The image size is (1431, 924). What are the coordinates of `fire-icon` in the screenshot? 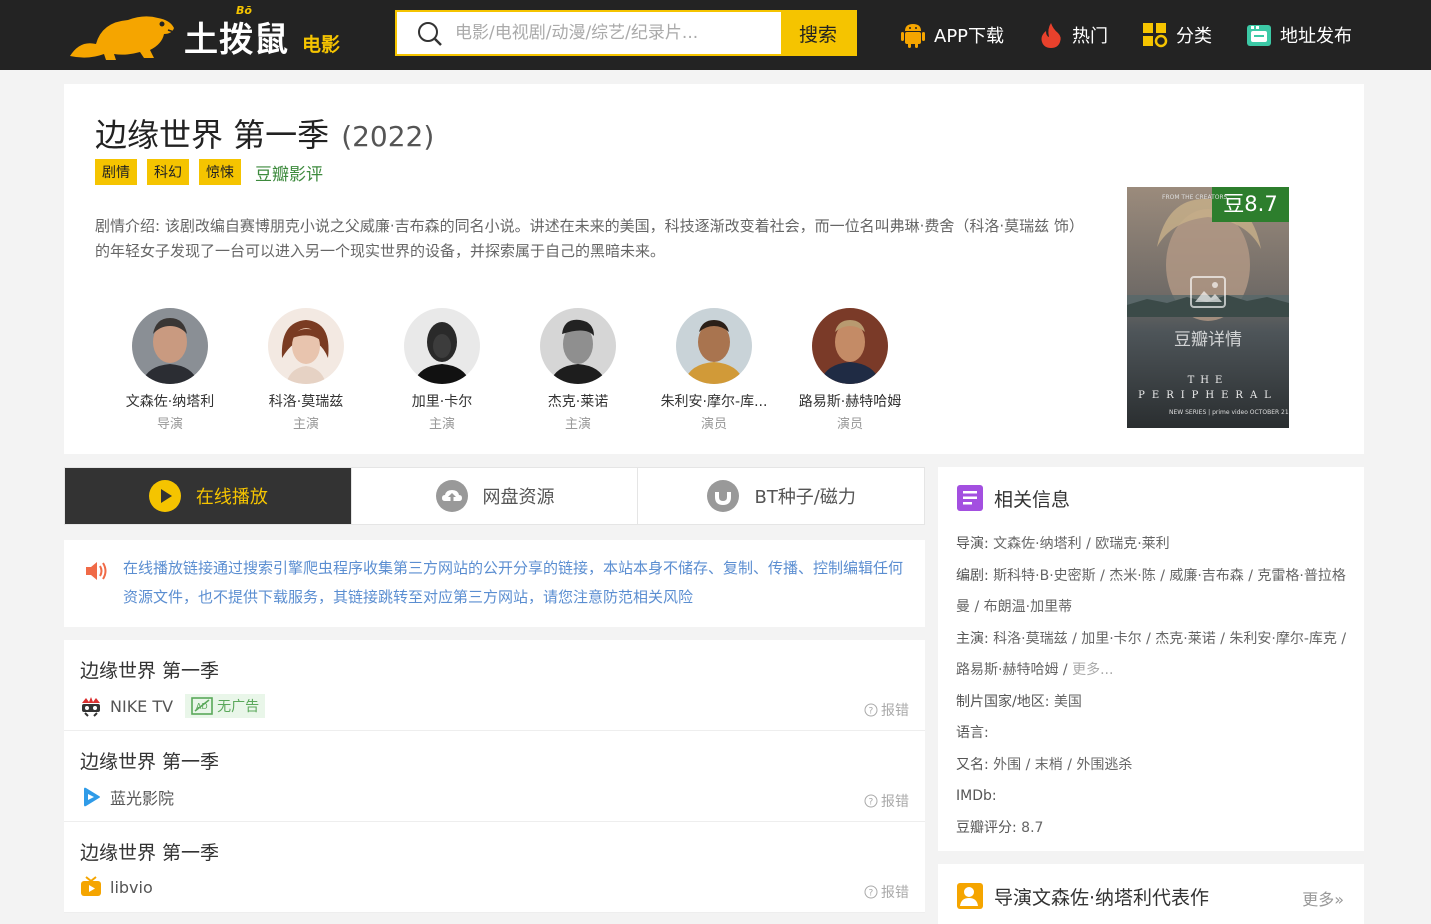 It's located at (1051, 35).